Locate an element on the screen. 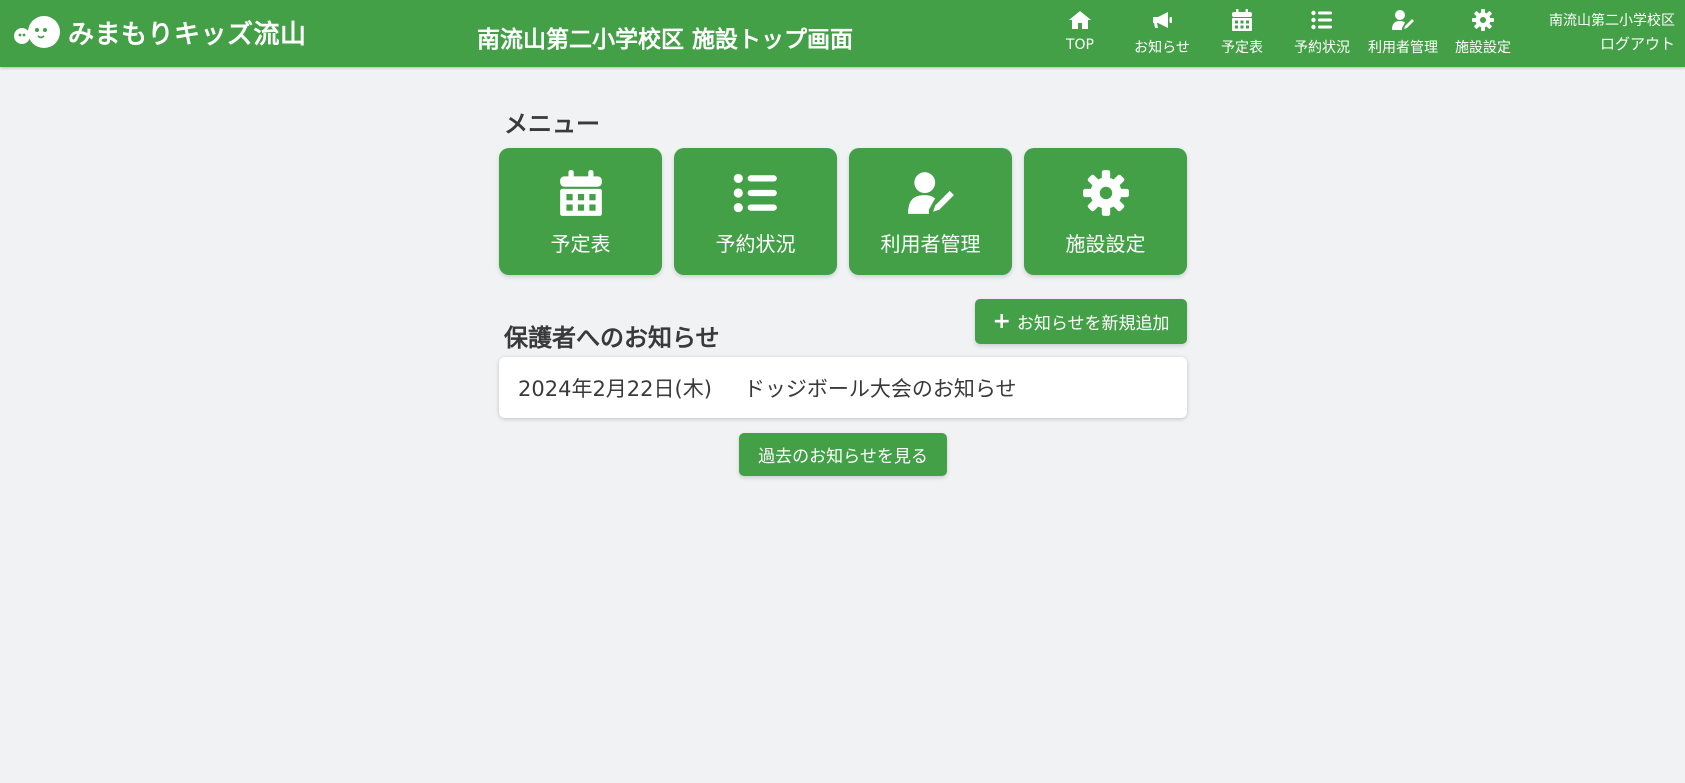  notice-date: 2024年2月22日(木) is located at coordinates (615, 388).